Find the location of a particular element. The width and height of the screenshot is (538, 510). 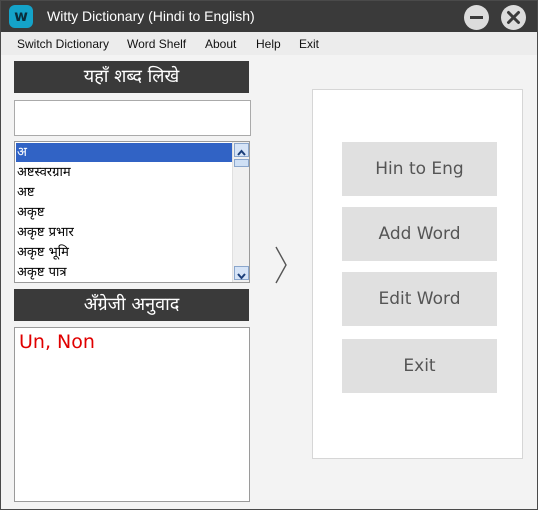

list-item: अकृष्ट भूमि is located at coordinates (124, 252).